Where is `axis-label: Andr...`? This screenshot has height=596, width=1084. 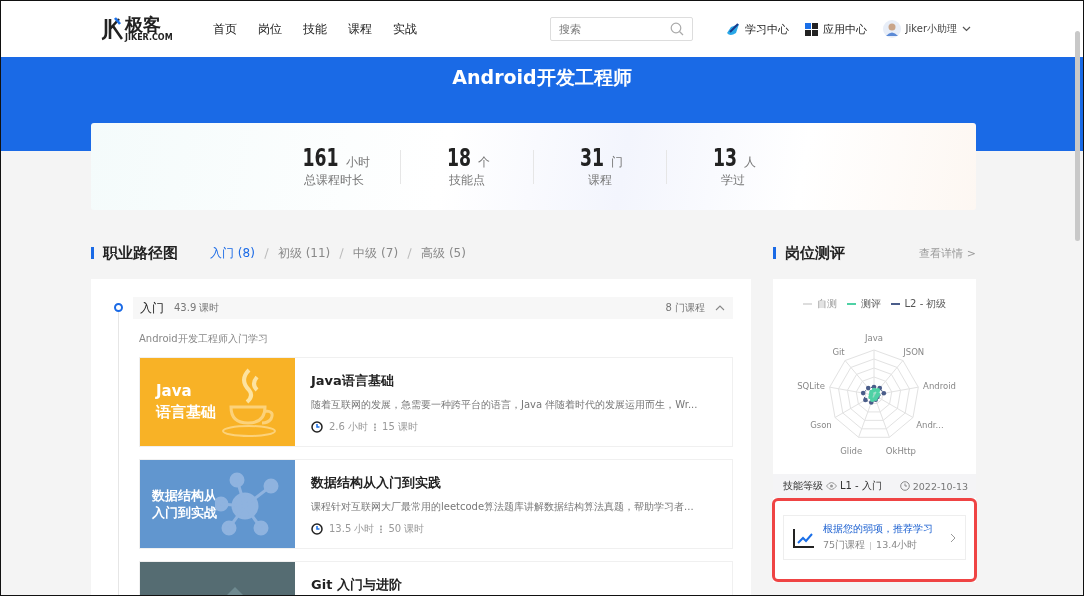 axis-label: Andr... is located at coordinates (930, 425).